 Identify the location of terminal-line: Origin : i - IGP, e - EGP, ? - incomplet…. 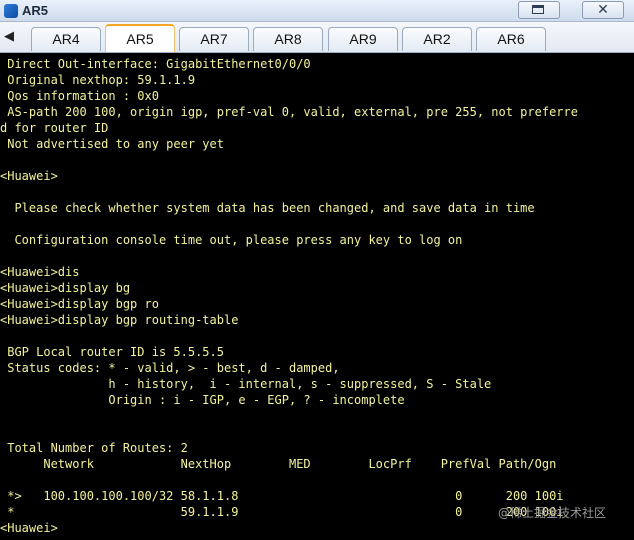
(202, 400).